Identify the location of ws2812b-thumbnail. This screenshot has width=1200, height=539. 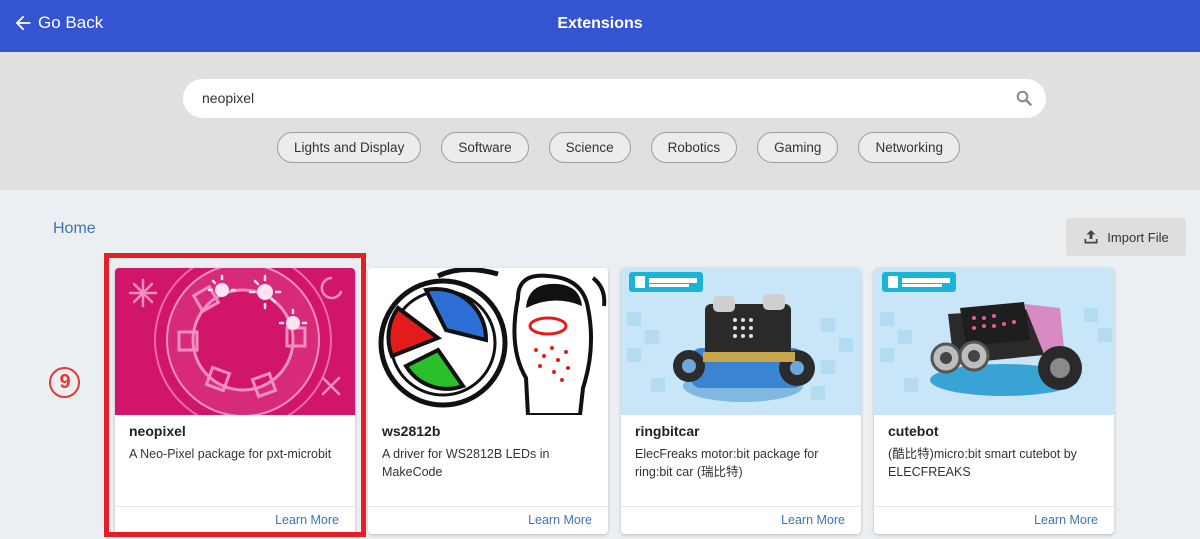
(488, 341).